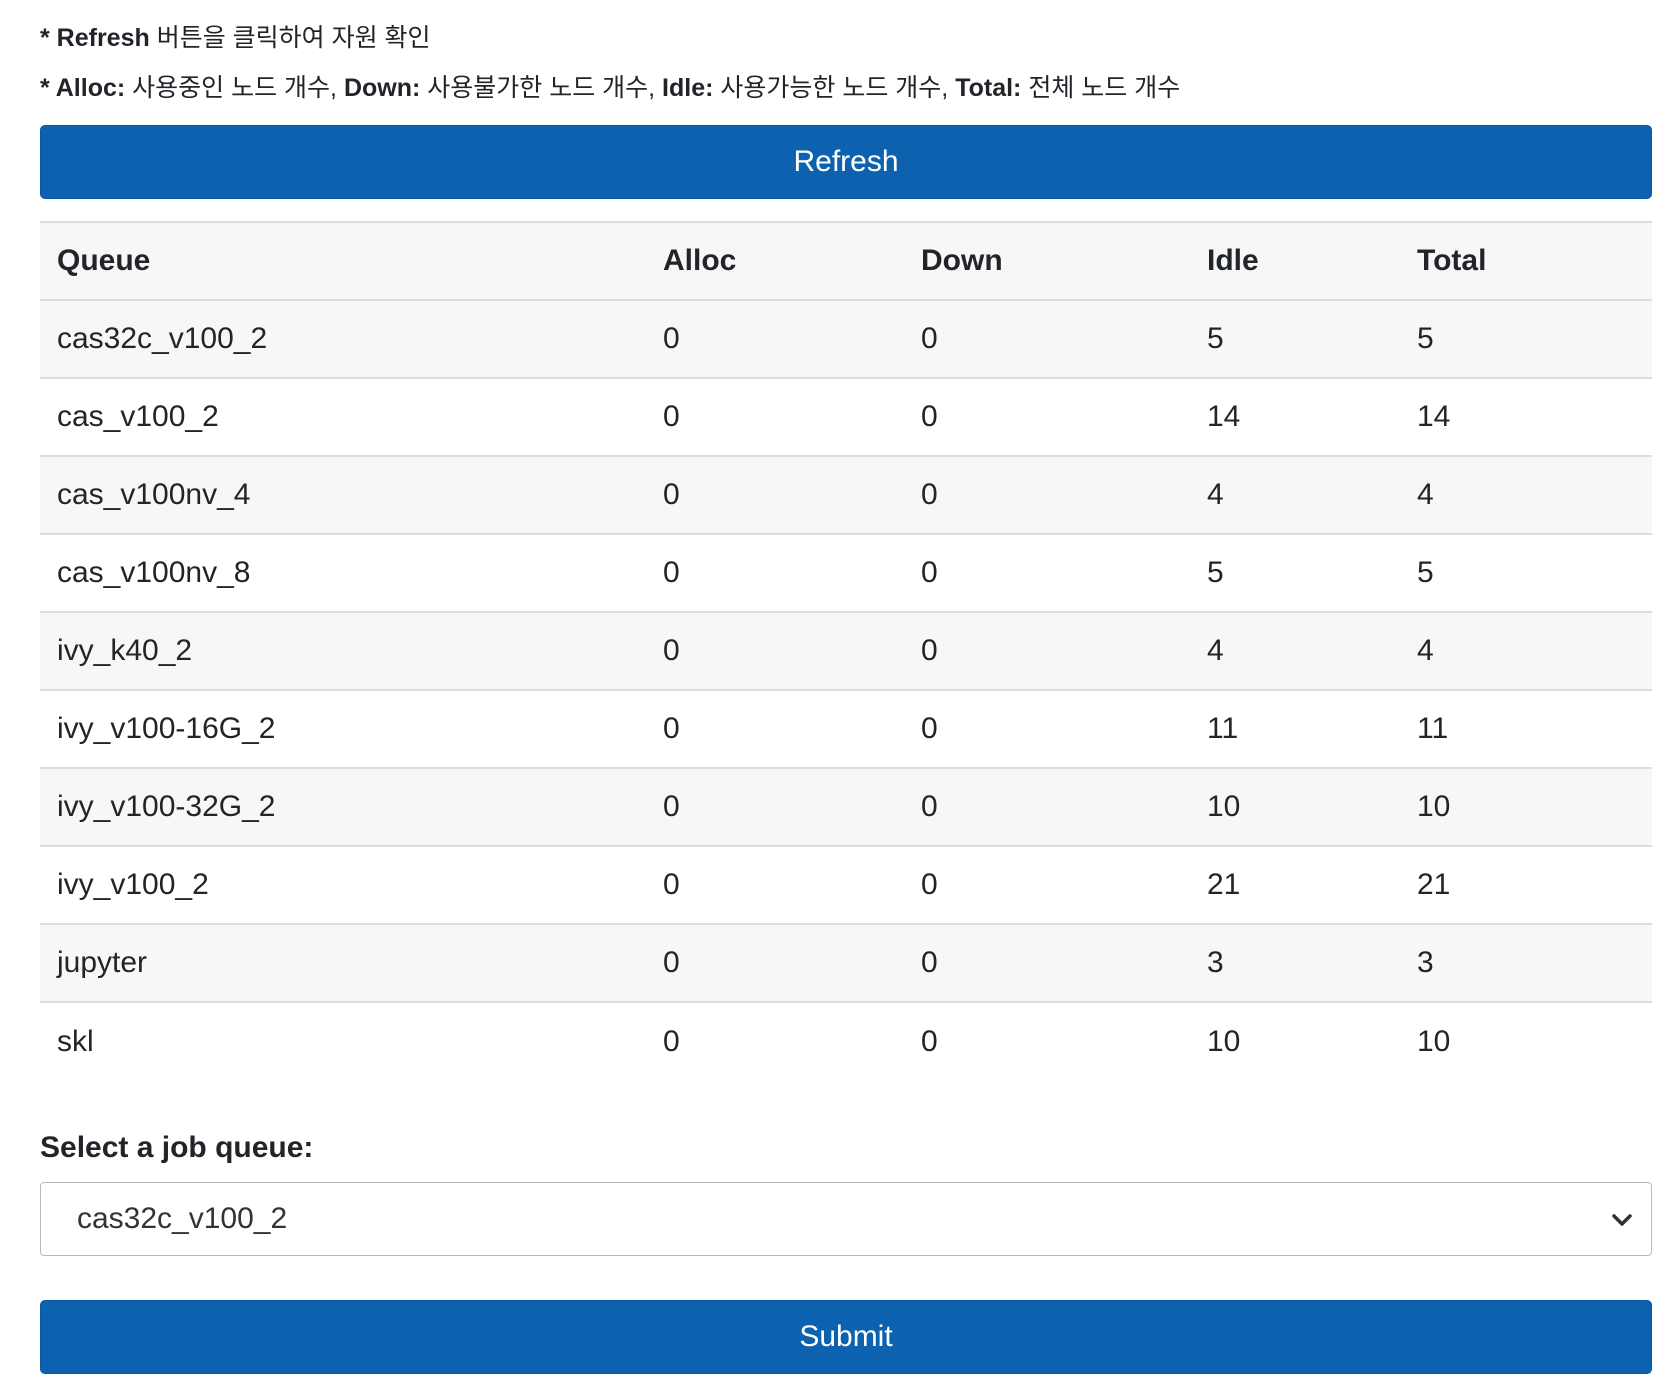 This screenshot has height=1396, width=1666. I want to click on cell-idle: 21, so click(1295, 884).